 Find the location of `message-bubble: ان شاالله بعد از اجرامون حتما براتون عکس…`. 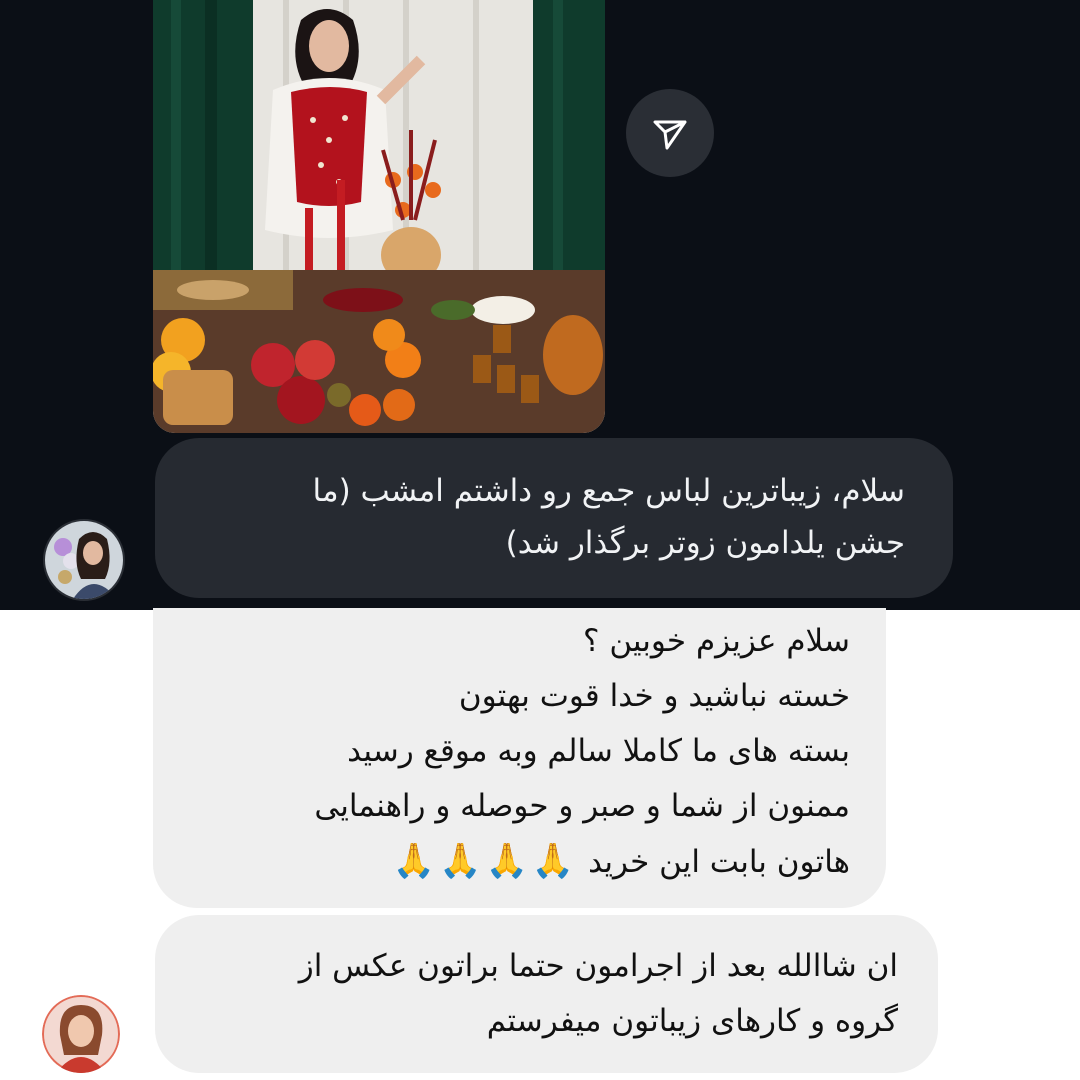

message-bubble: ان شاالله بعد از اجرامون حتما براتون عکس… is located at coordinates (546, 994).